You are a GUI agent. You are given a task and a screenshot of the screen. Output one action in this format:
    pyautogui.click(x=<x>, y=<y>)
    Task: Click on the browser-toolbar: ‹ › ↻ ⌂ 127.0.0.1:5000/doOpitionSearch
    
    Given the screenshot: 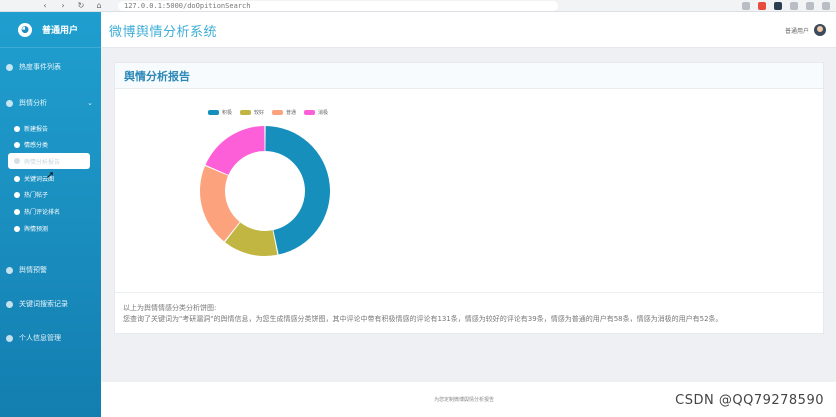 What is the action you would take?
    pyautogui.click(x=418, y=6)
    